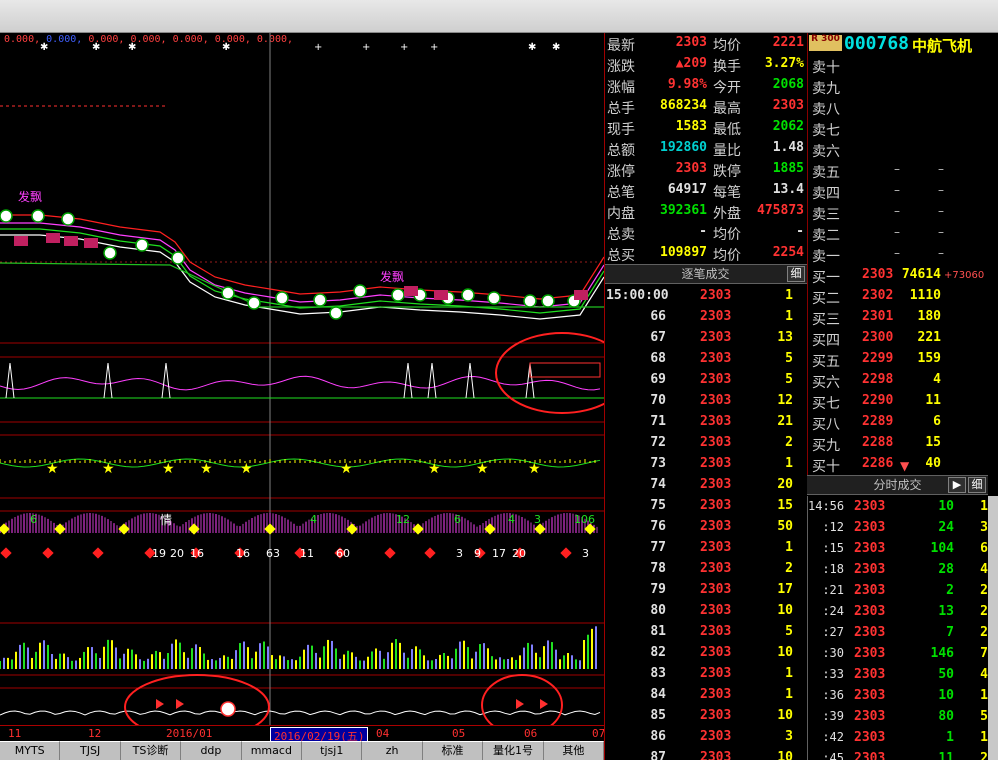 This screenshot has height=760, width=998. I want to click on price-lines, so click(302, 267).